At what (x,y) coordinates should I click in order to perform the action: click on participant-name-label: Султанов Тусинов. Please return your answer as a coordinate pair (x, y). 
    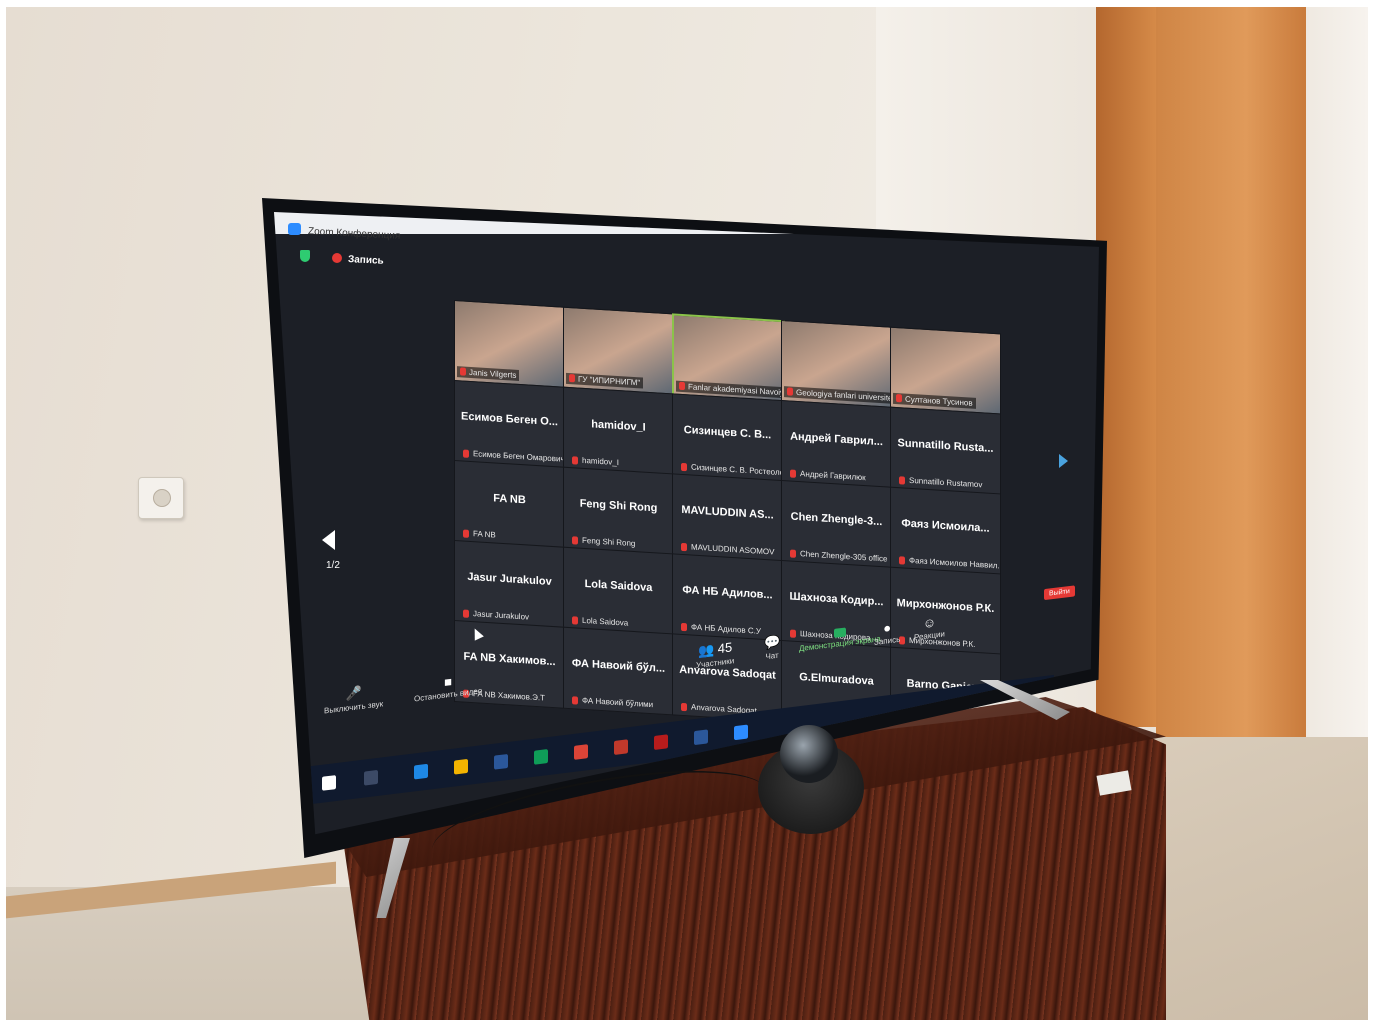
    Looking at the image, I should click on (934, 400).